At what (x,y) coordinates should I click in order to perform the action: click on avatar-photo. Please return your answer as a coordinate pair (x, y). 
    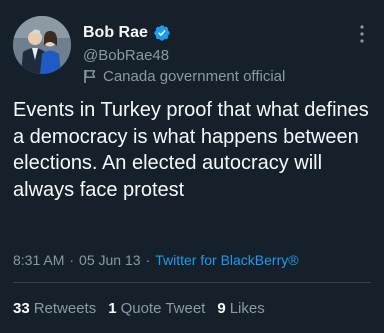
    Looking at the image, I should click on (42, 45).